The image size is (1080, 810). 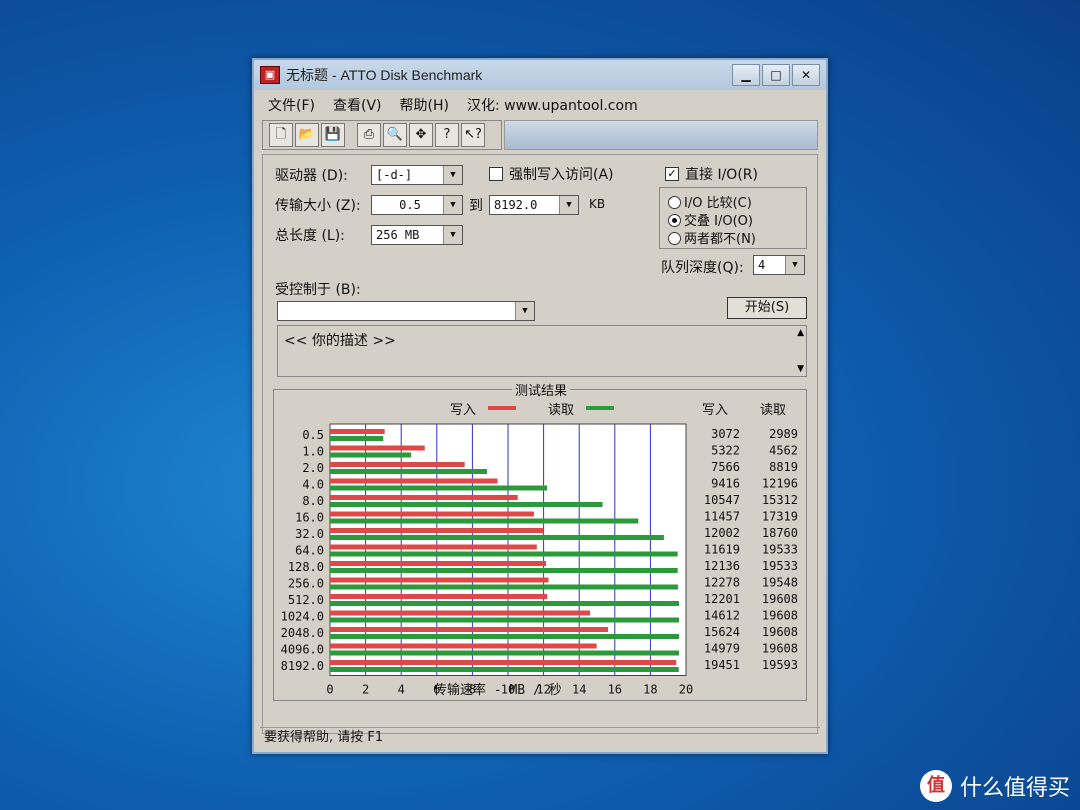 I want to click on watermark: 值 什么值得买, so click(x=994, y=786).